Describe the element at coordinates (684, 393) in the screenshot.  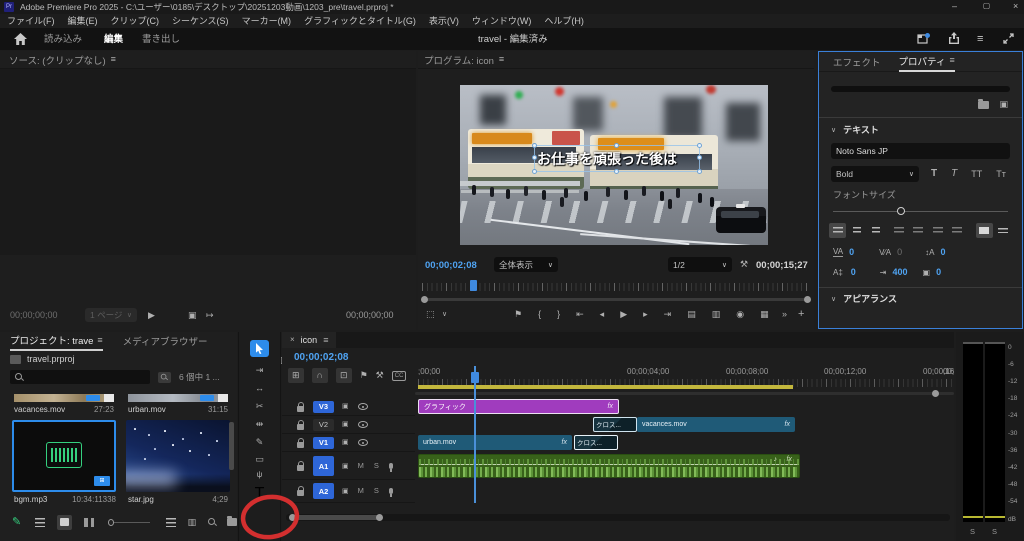
I see `timeline-zoom-scrollbar` at that location.